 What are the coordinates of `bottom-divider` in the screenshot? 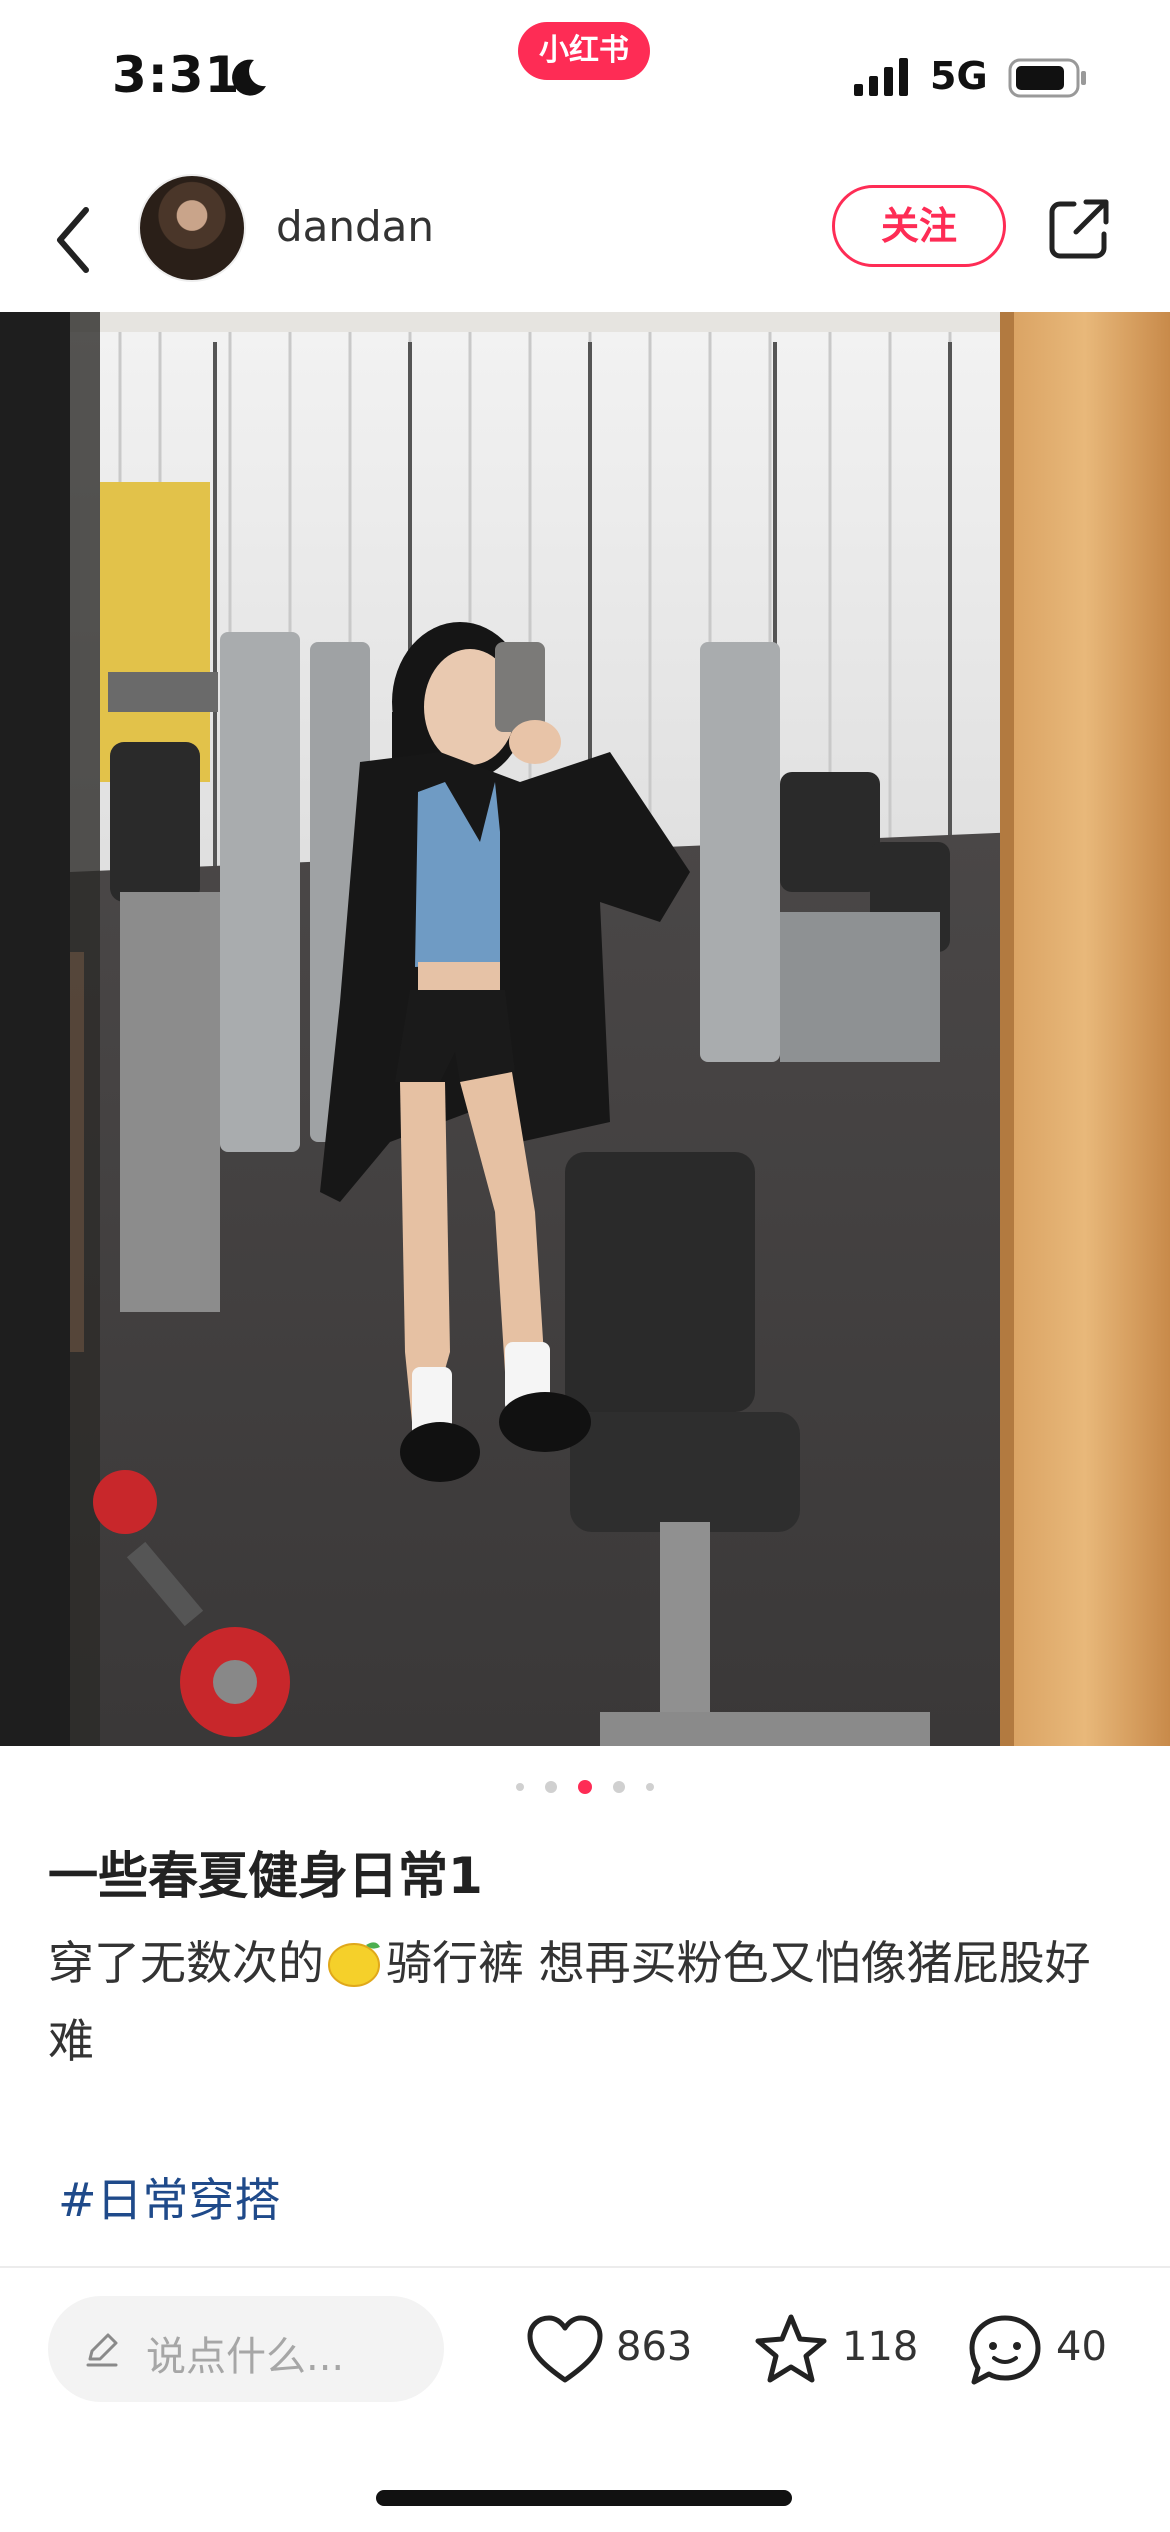 It's located at (585, 2267).